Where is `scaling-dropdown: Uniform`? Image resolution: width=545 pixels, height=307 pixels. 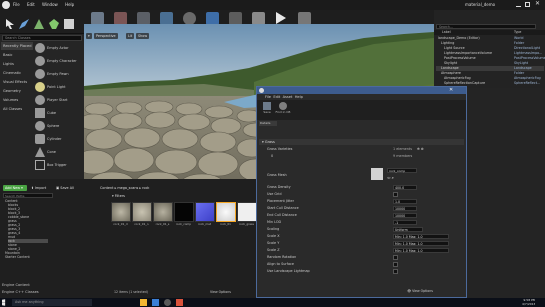 scaling-dropdown: Uniform is located at coordinates (408, 229).